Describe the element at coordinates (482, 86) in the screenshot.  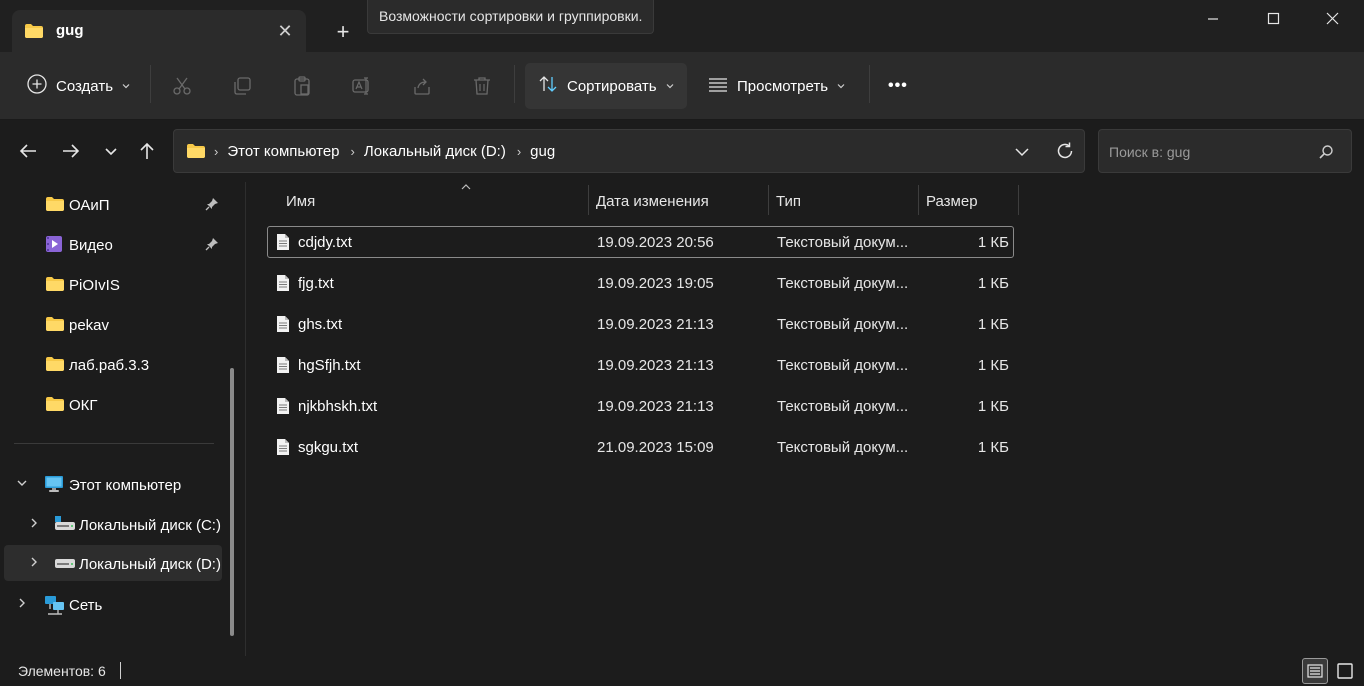
I see `delete-icon` at that location.